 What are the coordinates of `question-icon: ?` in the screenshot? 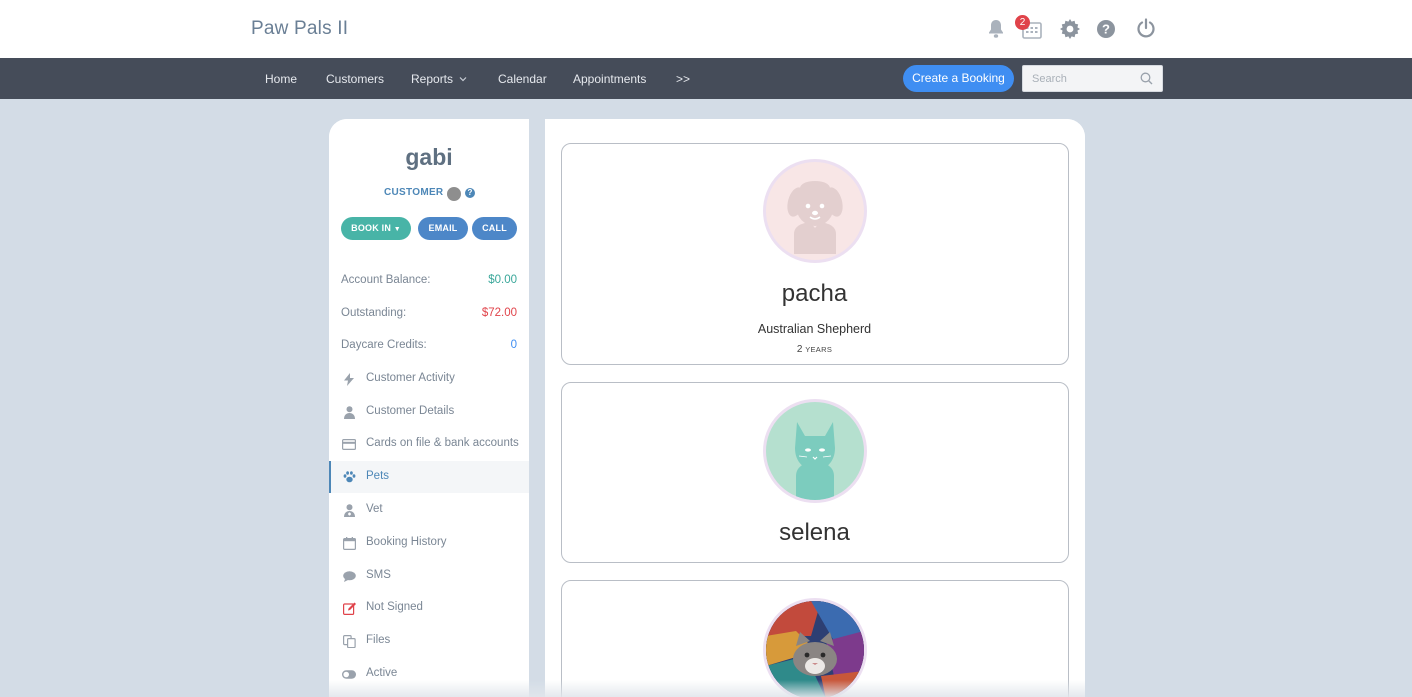 It's located at (470, 193).